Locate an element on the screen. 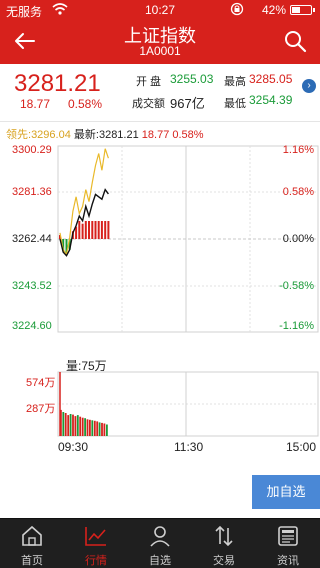  volume-title: 量:75万 is located at coordinates (86, 366).